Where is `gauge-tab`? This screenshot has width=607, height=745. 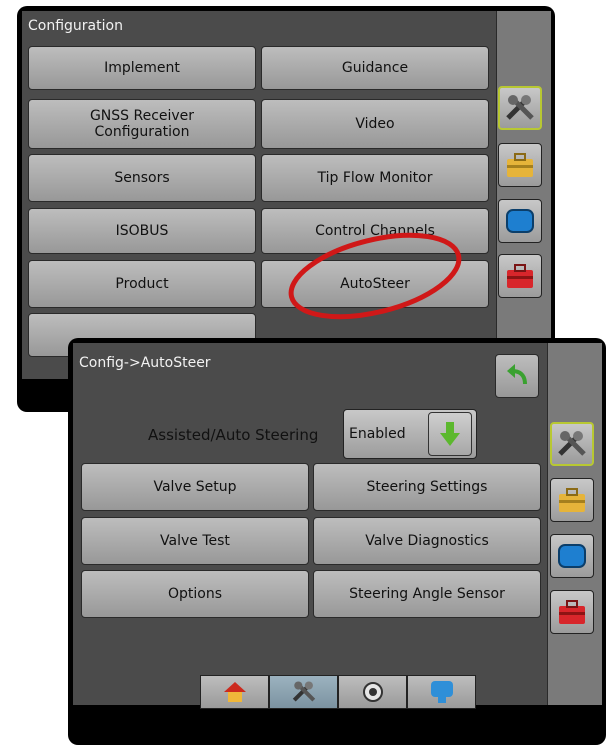
gauge-tab is located at coordinates (372, 692).